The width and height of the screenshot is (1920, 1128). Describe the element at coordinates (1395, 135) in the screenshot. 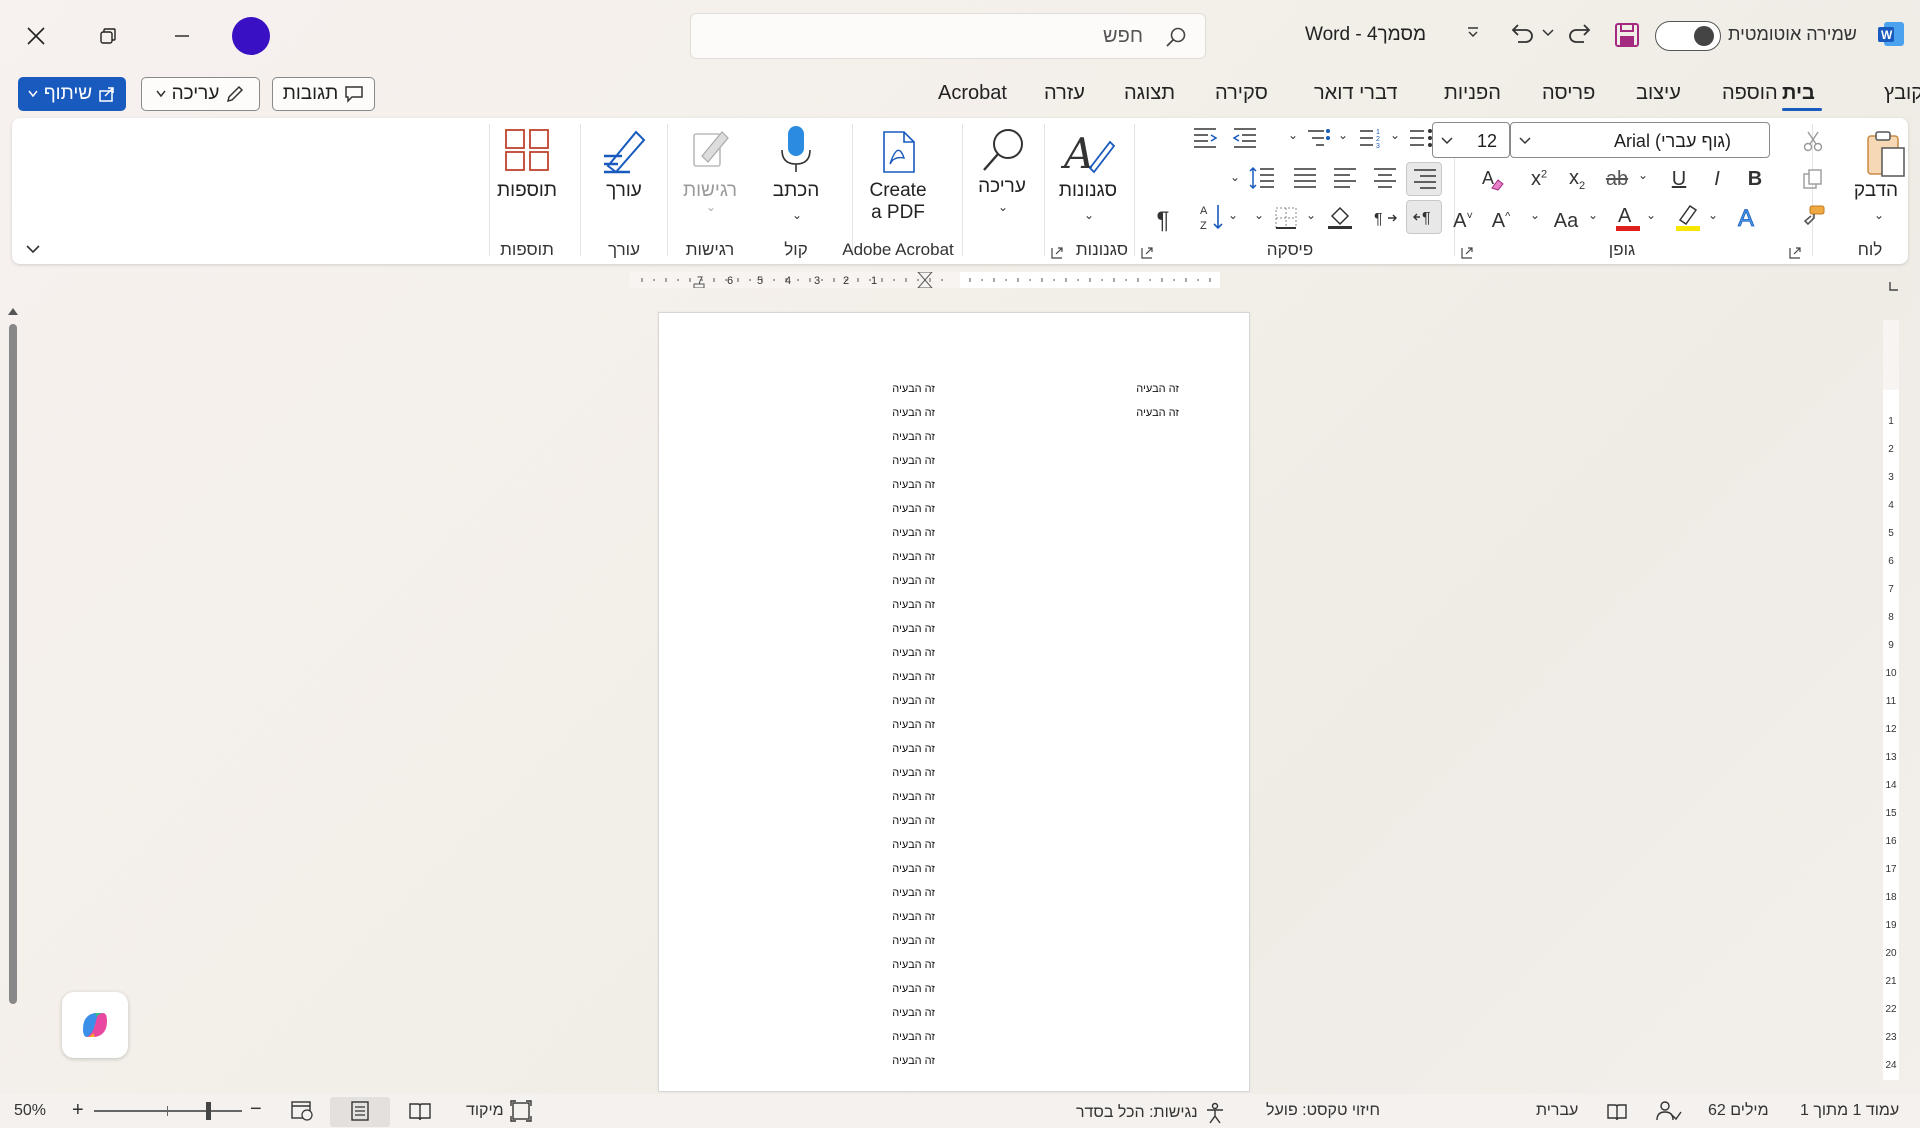

I see `bullets-dropdown: ⌄` at that location.